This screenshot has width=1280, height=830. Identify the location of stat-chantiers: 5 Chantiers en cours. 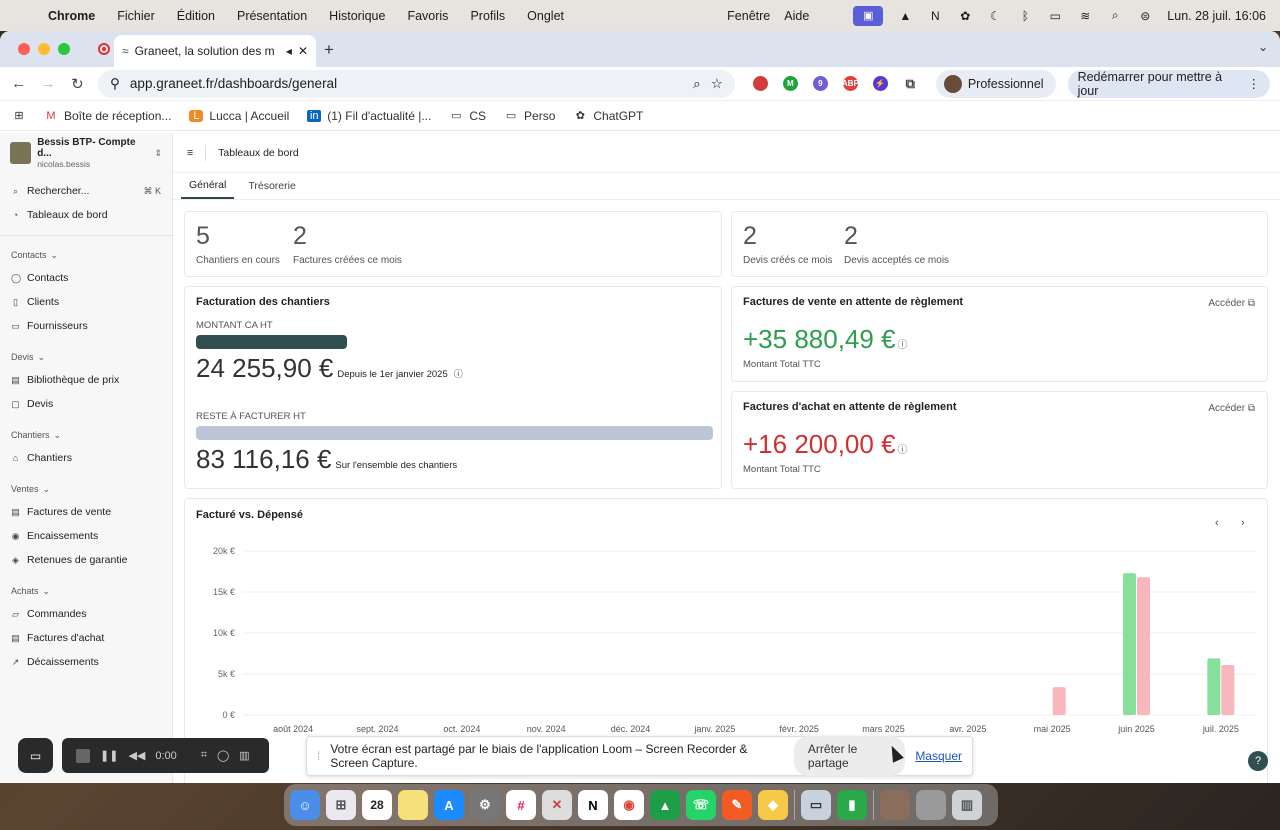
(238, 244).